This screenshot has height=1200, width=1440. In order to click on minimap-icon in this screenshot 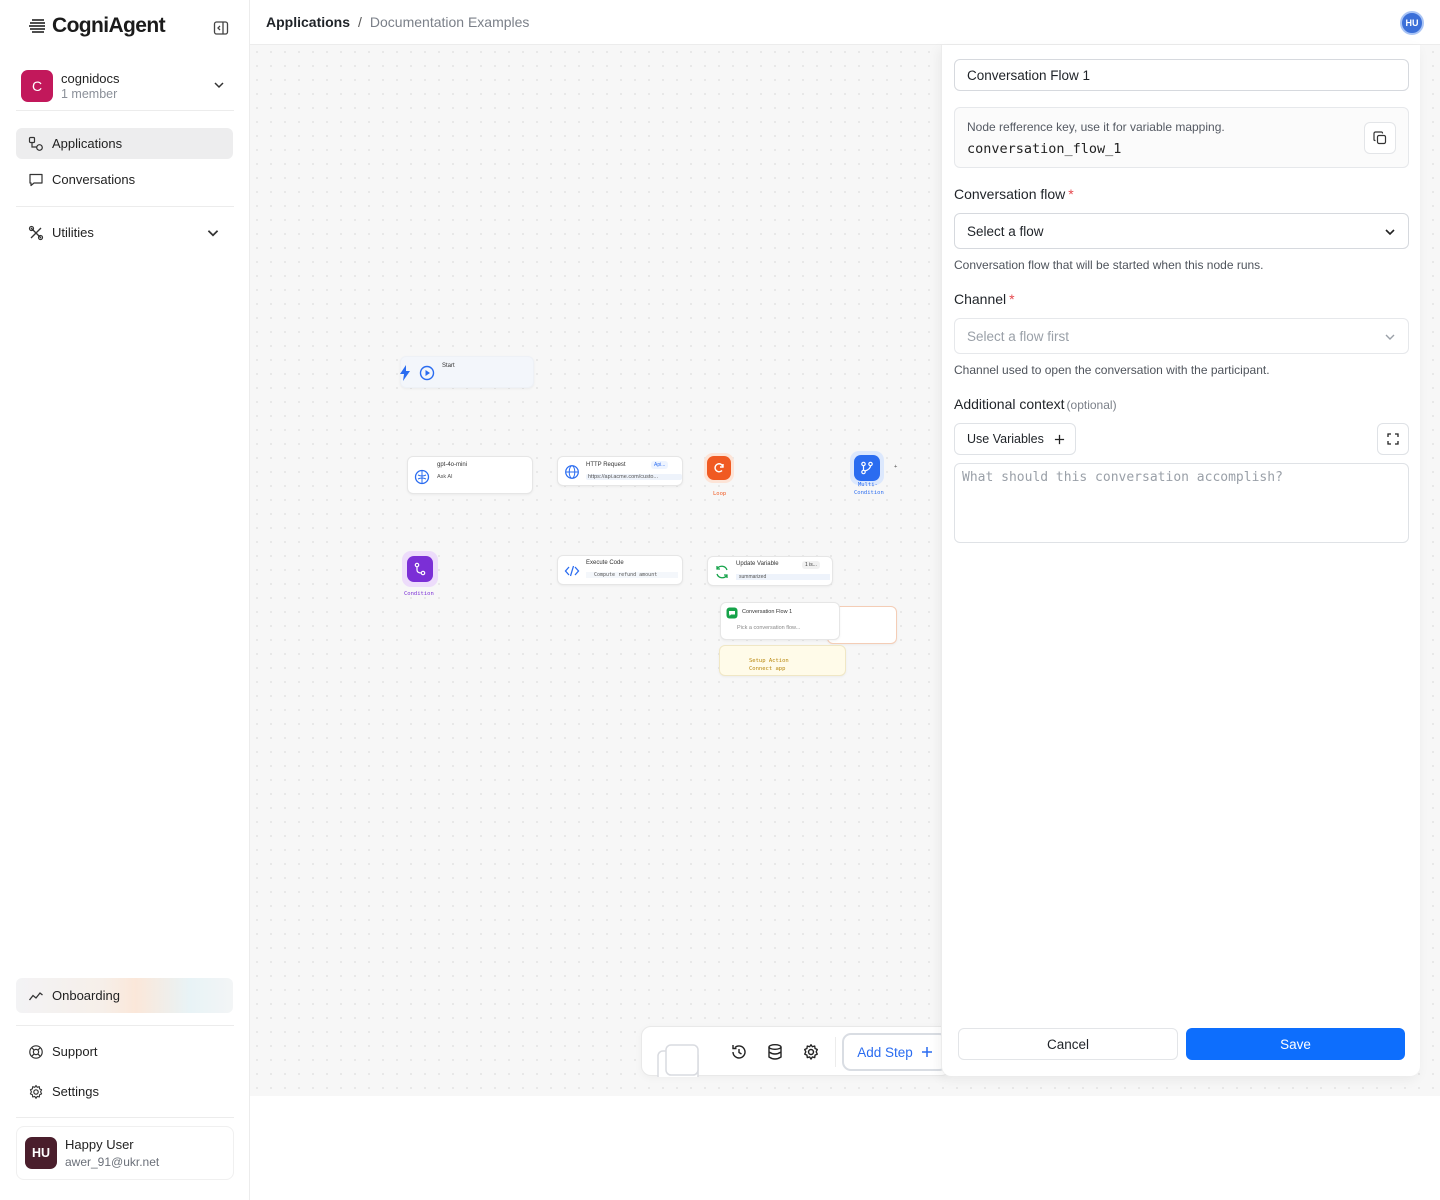, I will do `click(679, 1059)`.